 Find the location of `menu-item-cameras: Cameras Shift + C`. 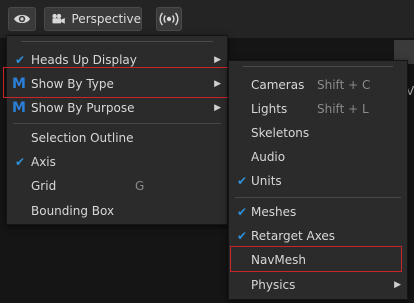

menu-item-cameras: Cameras Shift + C is located at coordinates (318, 85).